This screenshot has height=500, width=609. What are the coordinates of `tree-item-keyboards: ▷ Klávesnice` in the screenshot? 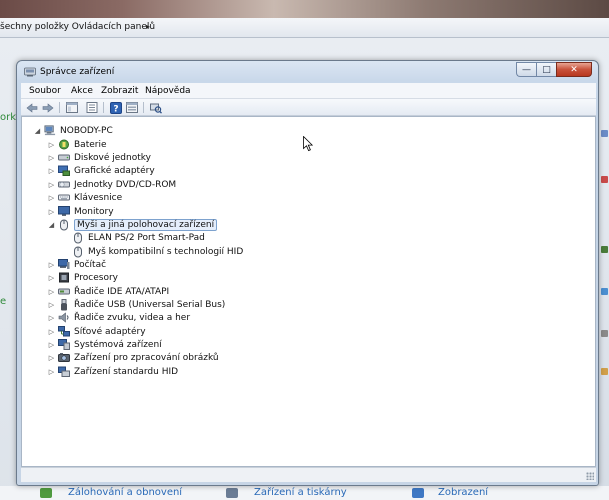 It's located at (85, 197).